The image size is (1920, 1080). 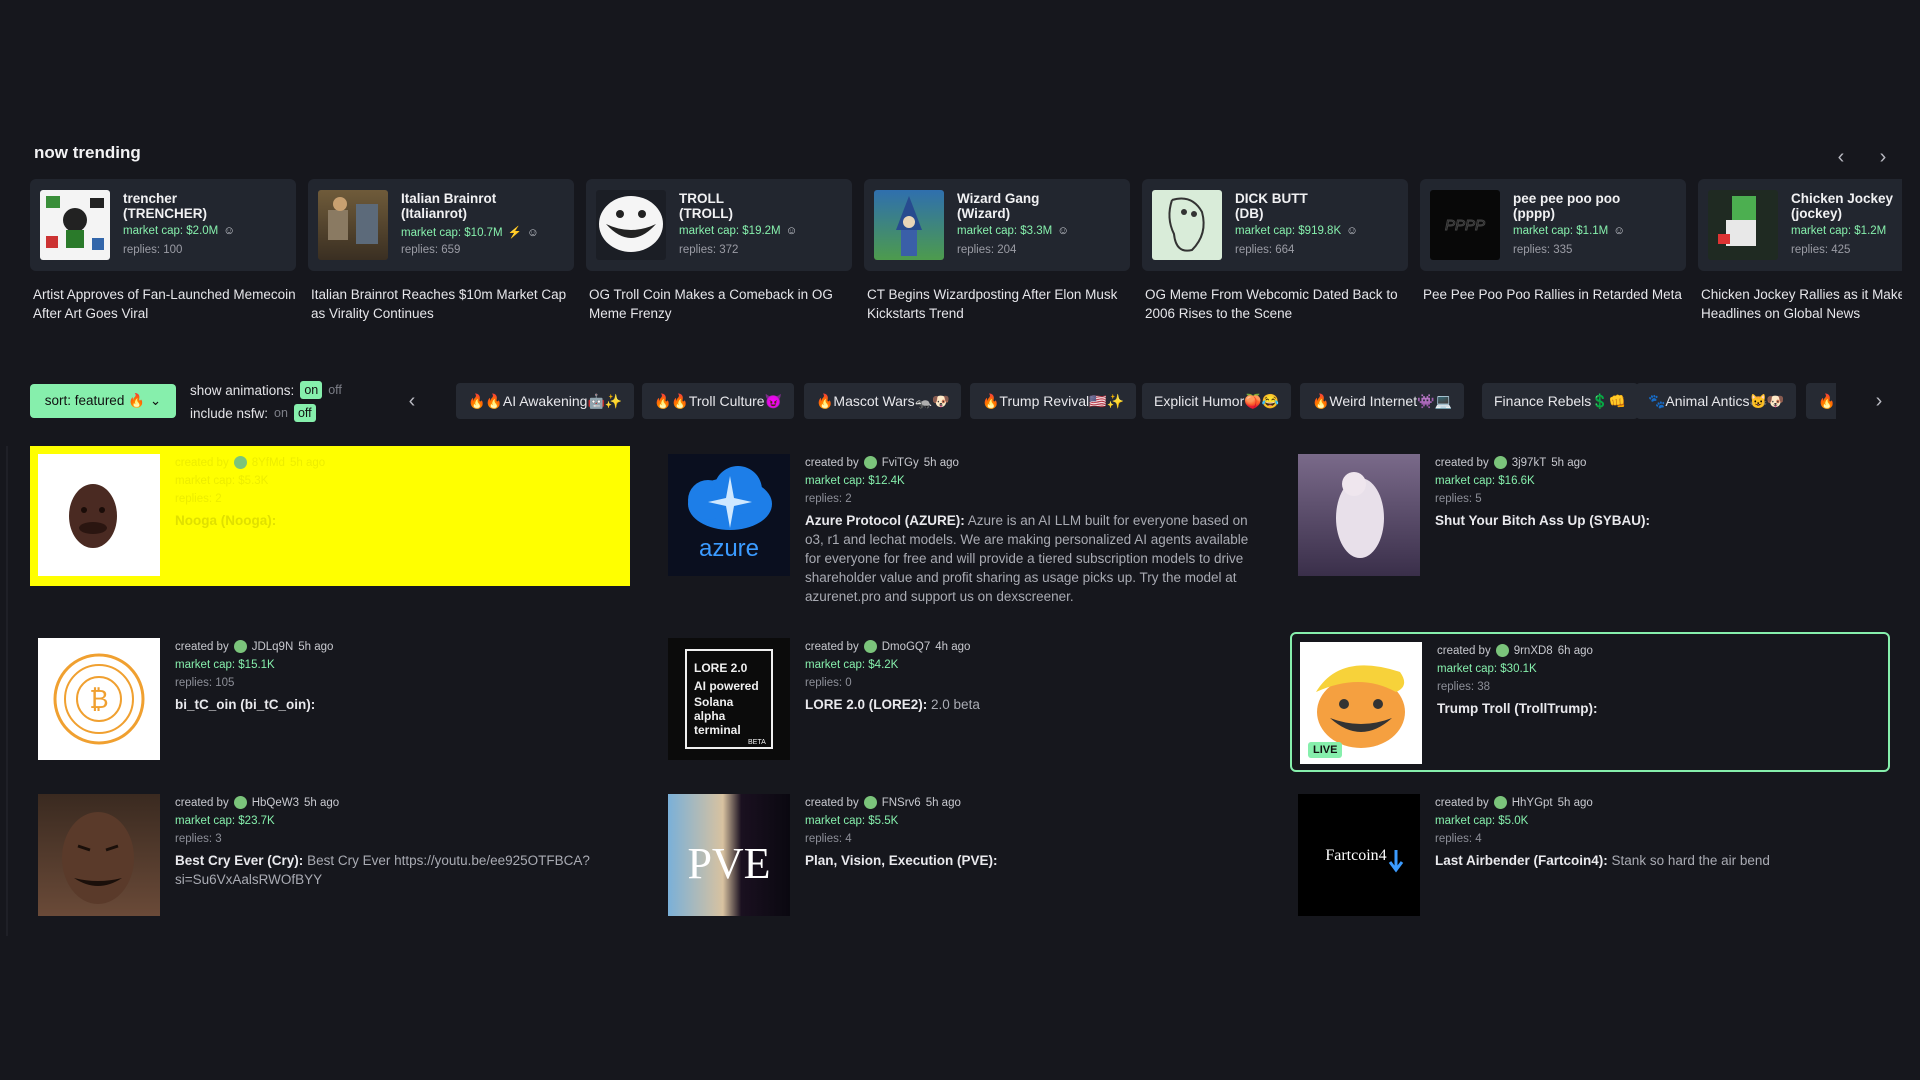 I want to click on nsfw-off-toggle: off, so click(x=304, y=413).